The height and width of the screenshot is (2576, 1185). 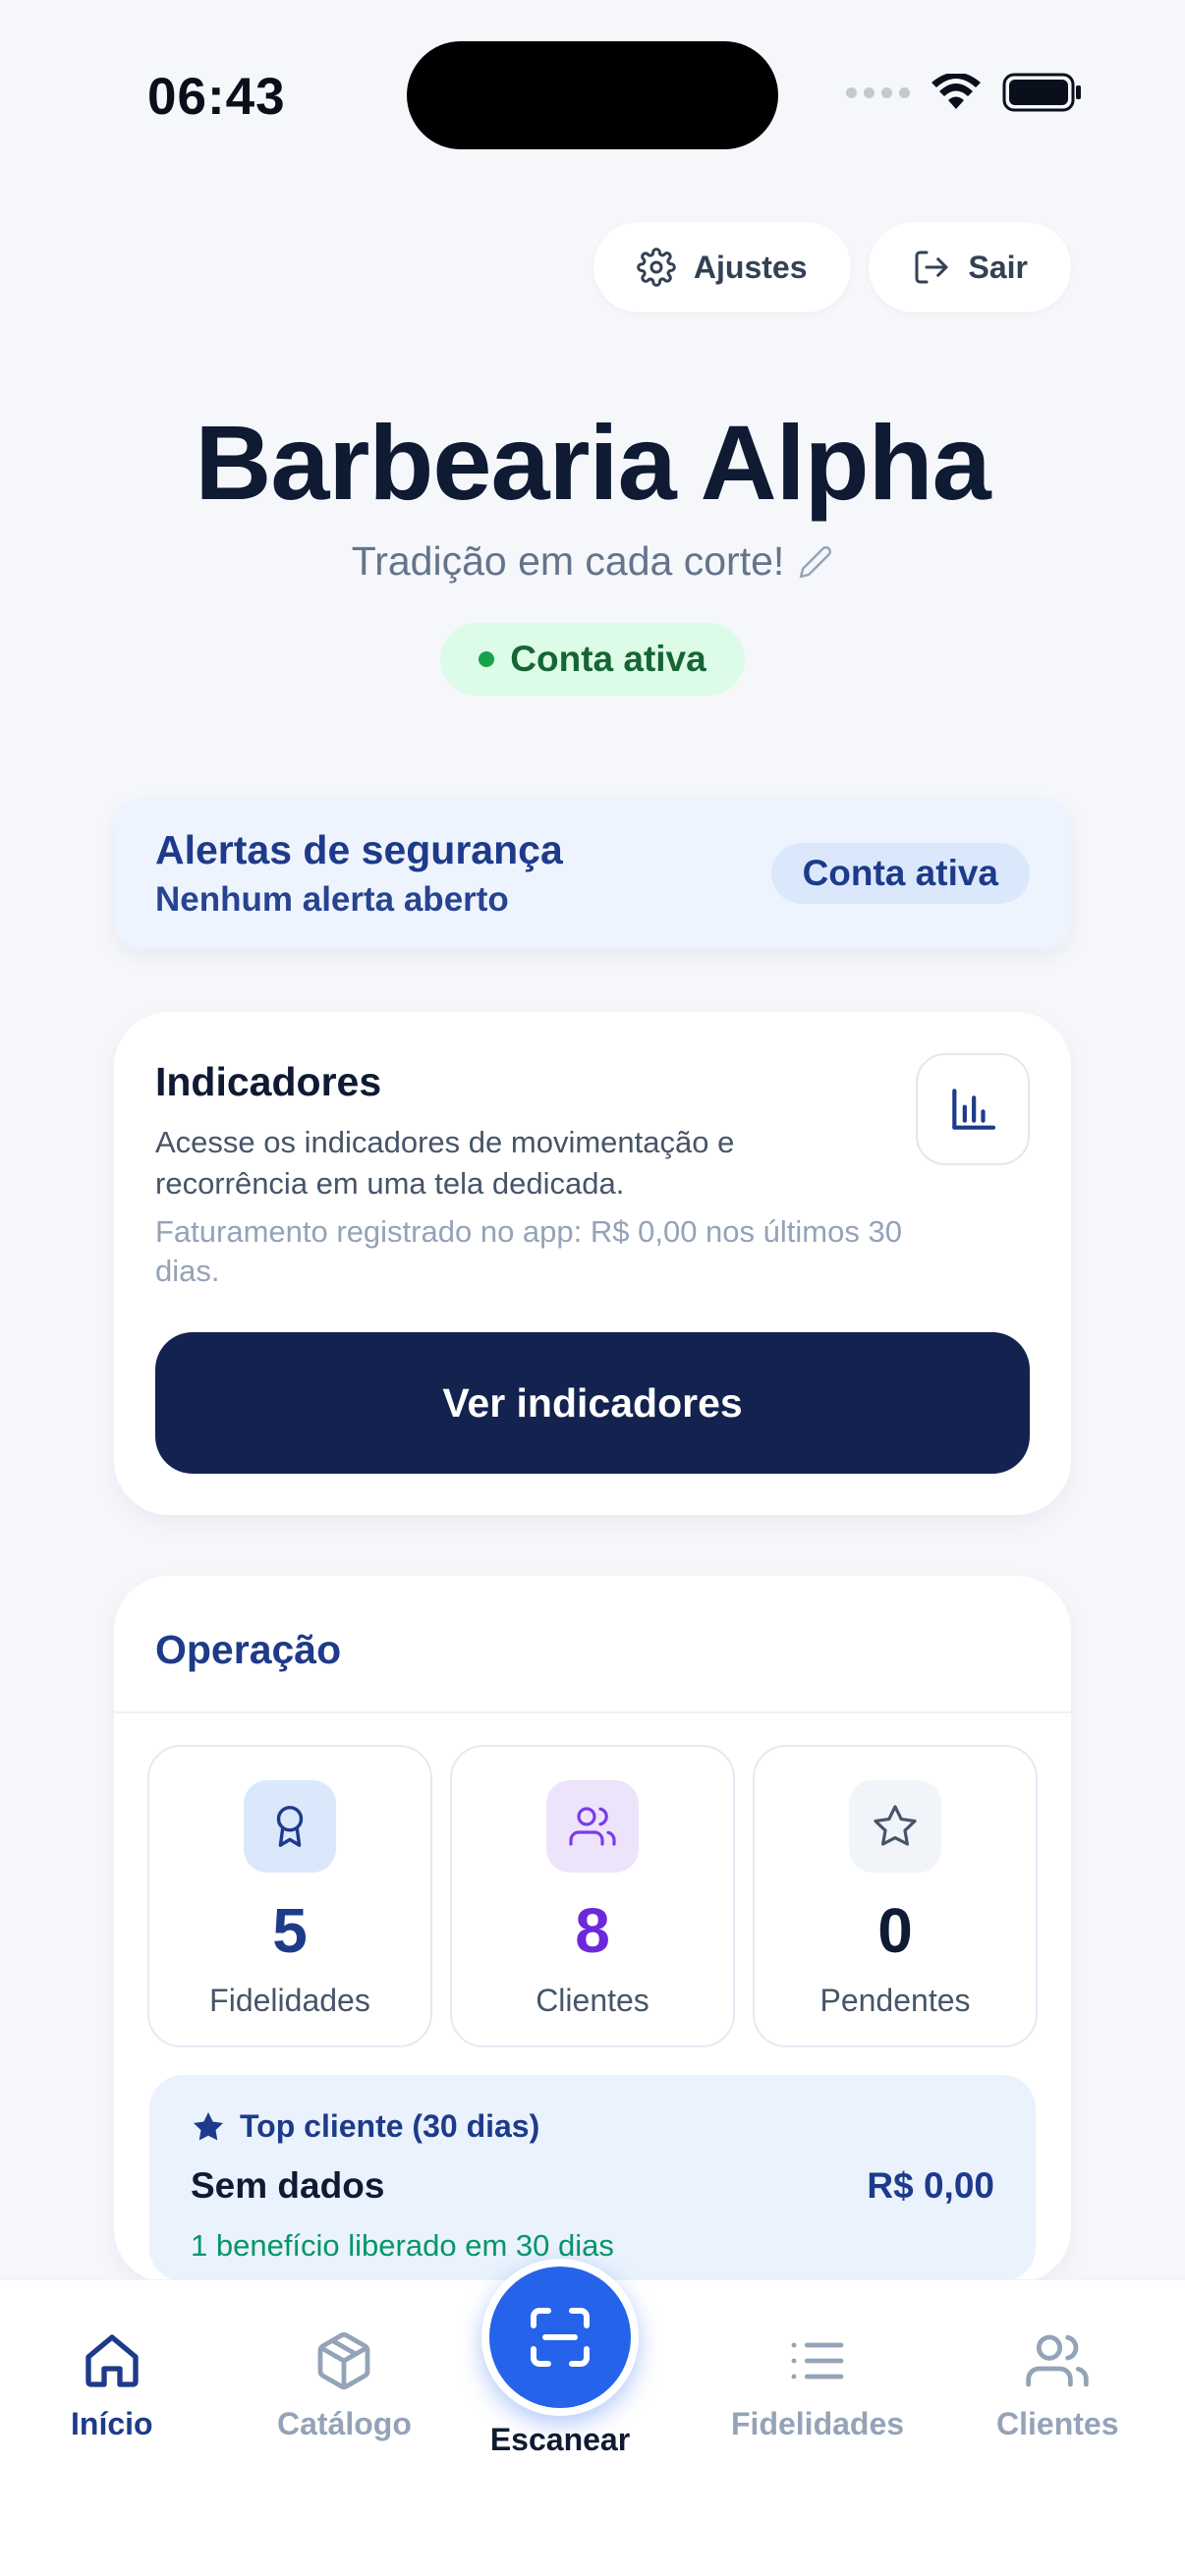 What do you see at coordinates (998, 267) in the screenshot?
I see `logout-label: Sair` at bounding box center [998, 267].